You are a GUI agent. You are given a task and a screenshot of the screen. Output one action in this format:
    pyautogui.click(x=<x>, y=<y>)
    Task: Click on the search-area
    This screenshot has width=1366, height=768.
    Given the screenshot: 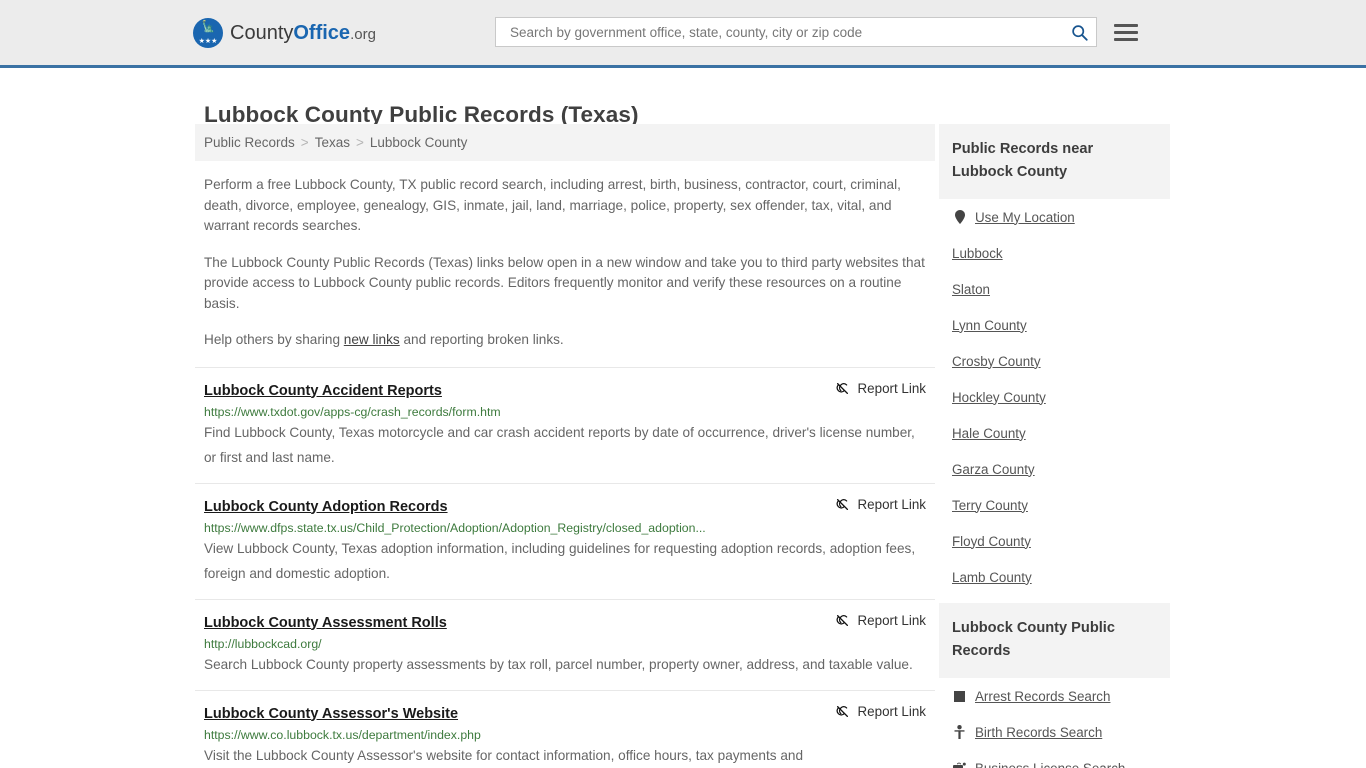 What is the action you would take?
    pyautogui.click(x=816, y=32)
    